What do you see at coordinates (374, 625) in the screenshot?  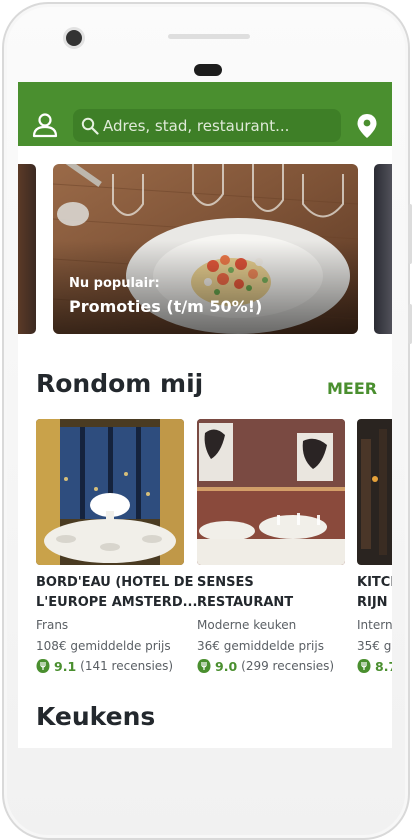 I see `restaurant-cuisine: Internat` at bounding box center [374, 625].